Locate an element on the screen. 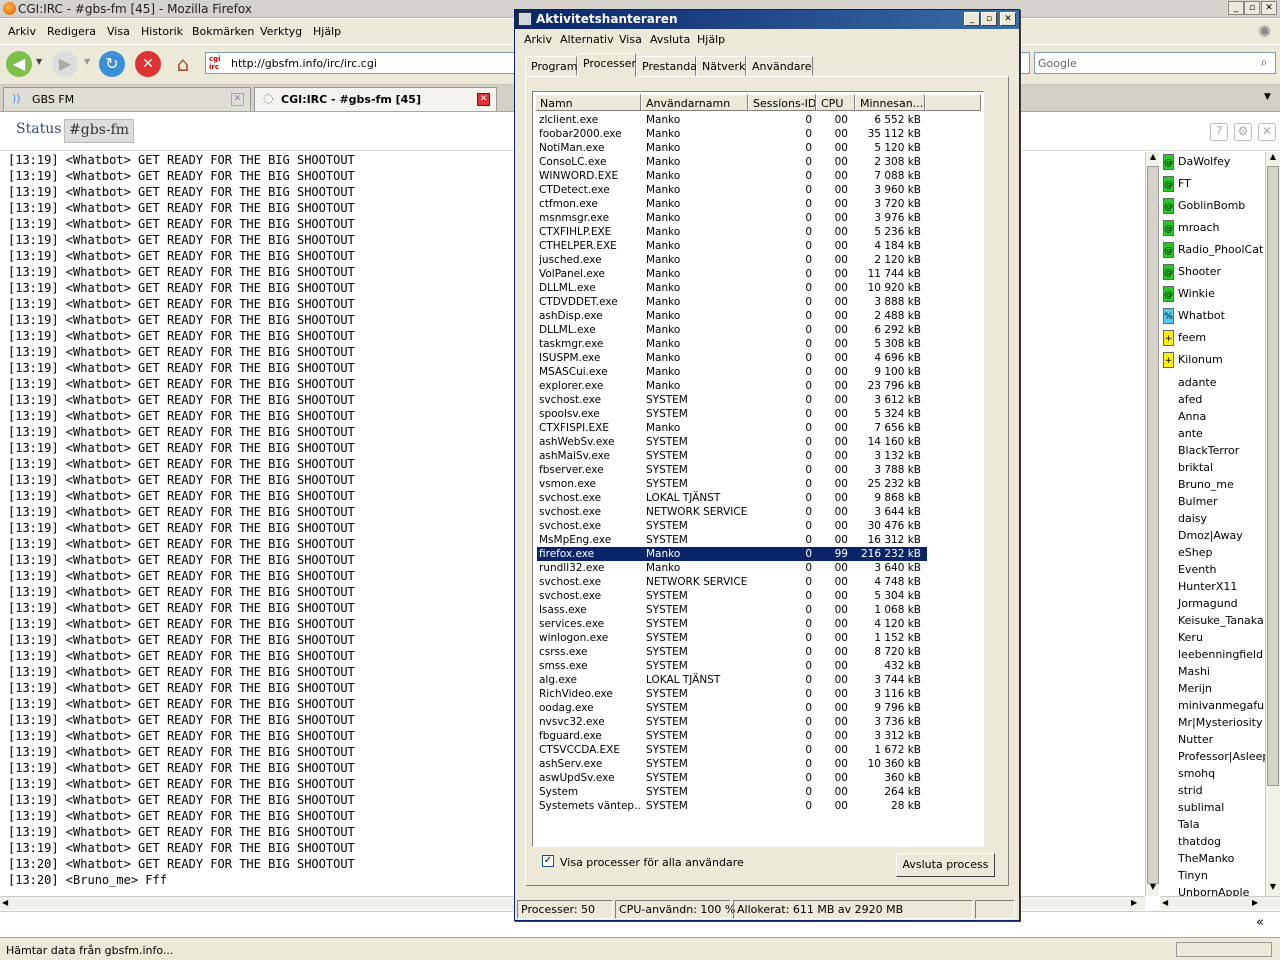  tab-processer: Processer is located at coordinates (606, 65).